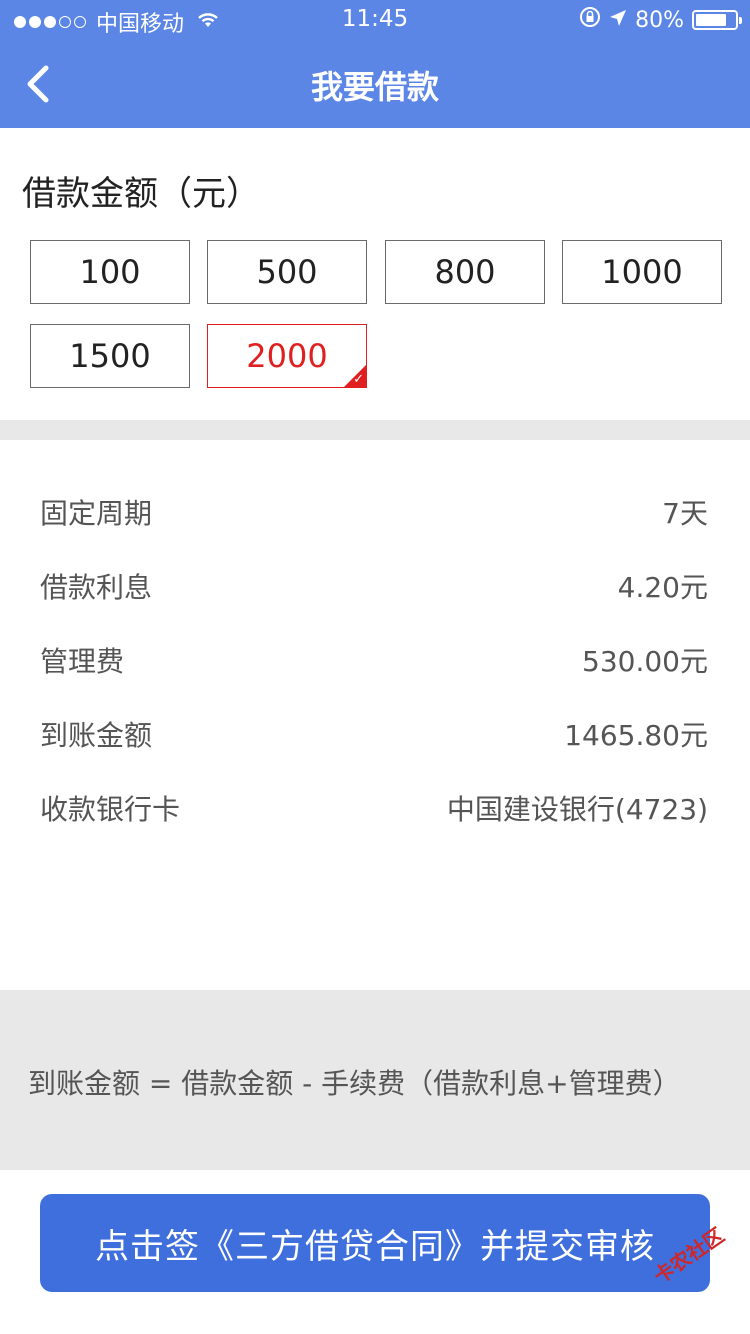 This screenshot has width=750, height=1334. Describe the element at coordinates (717, 20) in the screenshot. I see `battery-icon` at that location.